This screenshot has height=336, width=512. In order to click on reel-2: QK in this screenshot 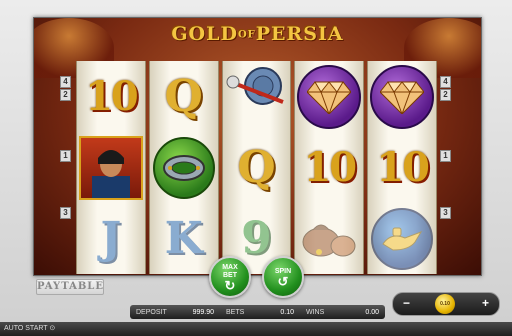, I will do `click(183, 167)`.